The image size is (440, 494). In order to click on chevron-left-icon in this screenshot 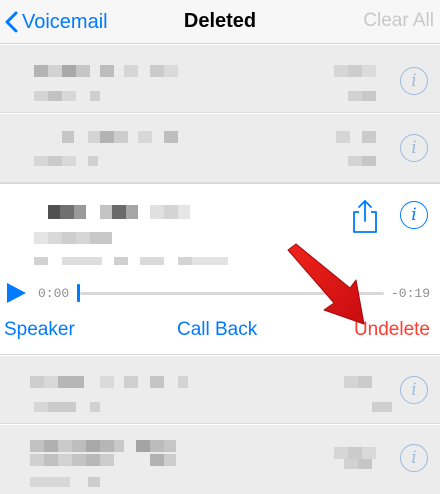, I will do `click(11, 22)`.